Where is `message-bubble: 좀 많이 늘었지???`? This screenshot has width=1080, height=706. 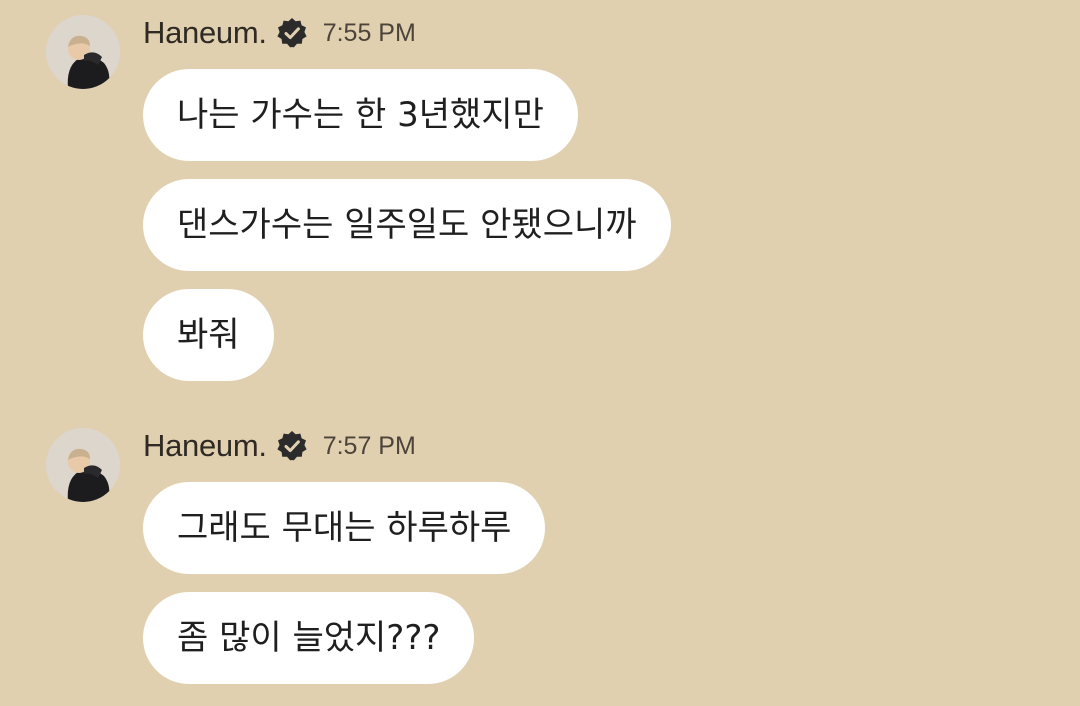 message-bubble: 좀 많이 늘었지??? is located at coordinates (309, 638).